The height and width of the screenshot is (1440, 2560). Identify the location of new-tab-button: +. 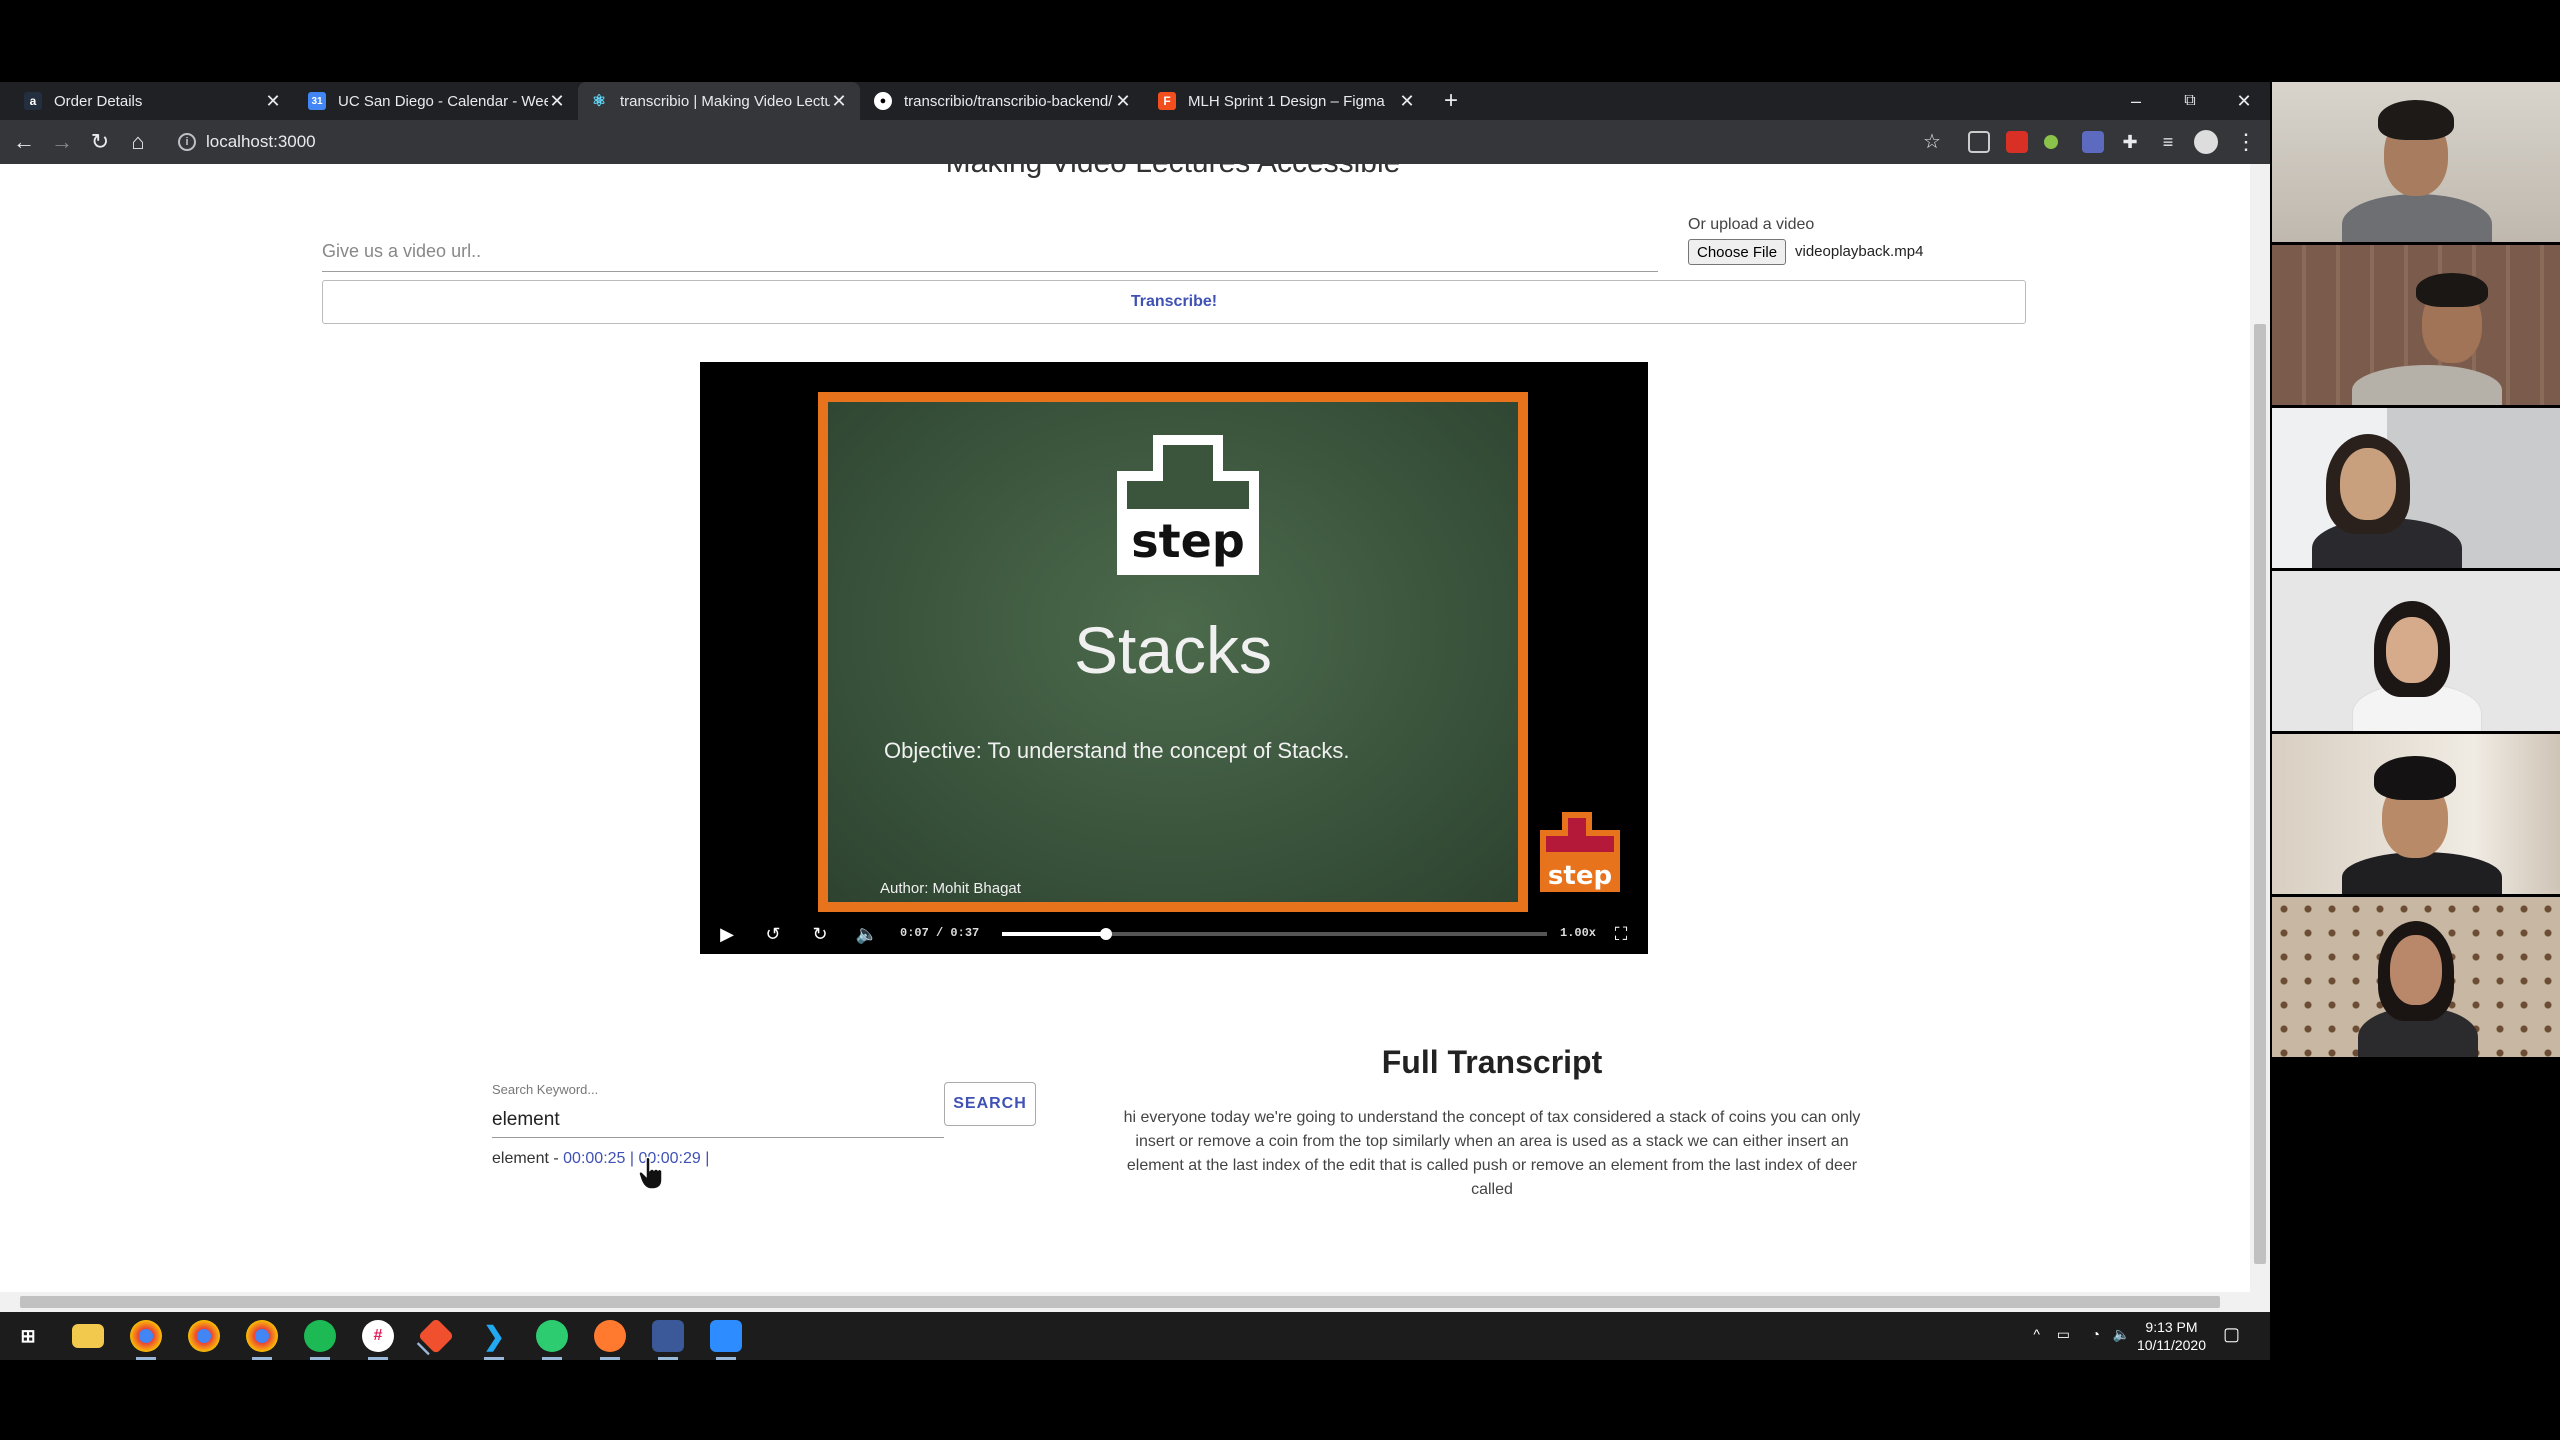
(1451, 101).